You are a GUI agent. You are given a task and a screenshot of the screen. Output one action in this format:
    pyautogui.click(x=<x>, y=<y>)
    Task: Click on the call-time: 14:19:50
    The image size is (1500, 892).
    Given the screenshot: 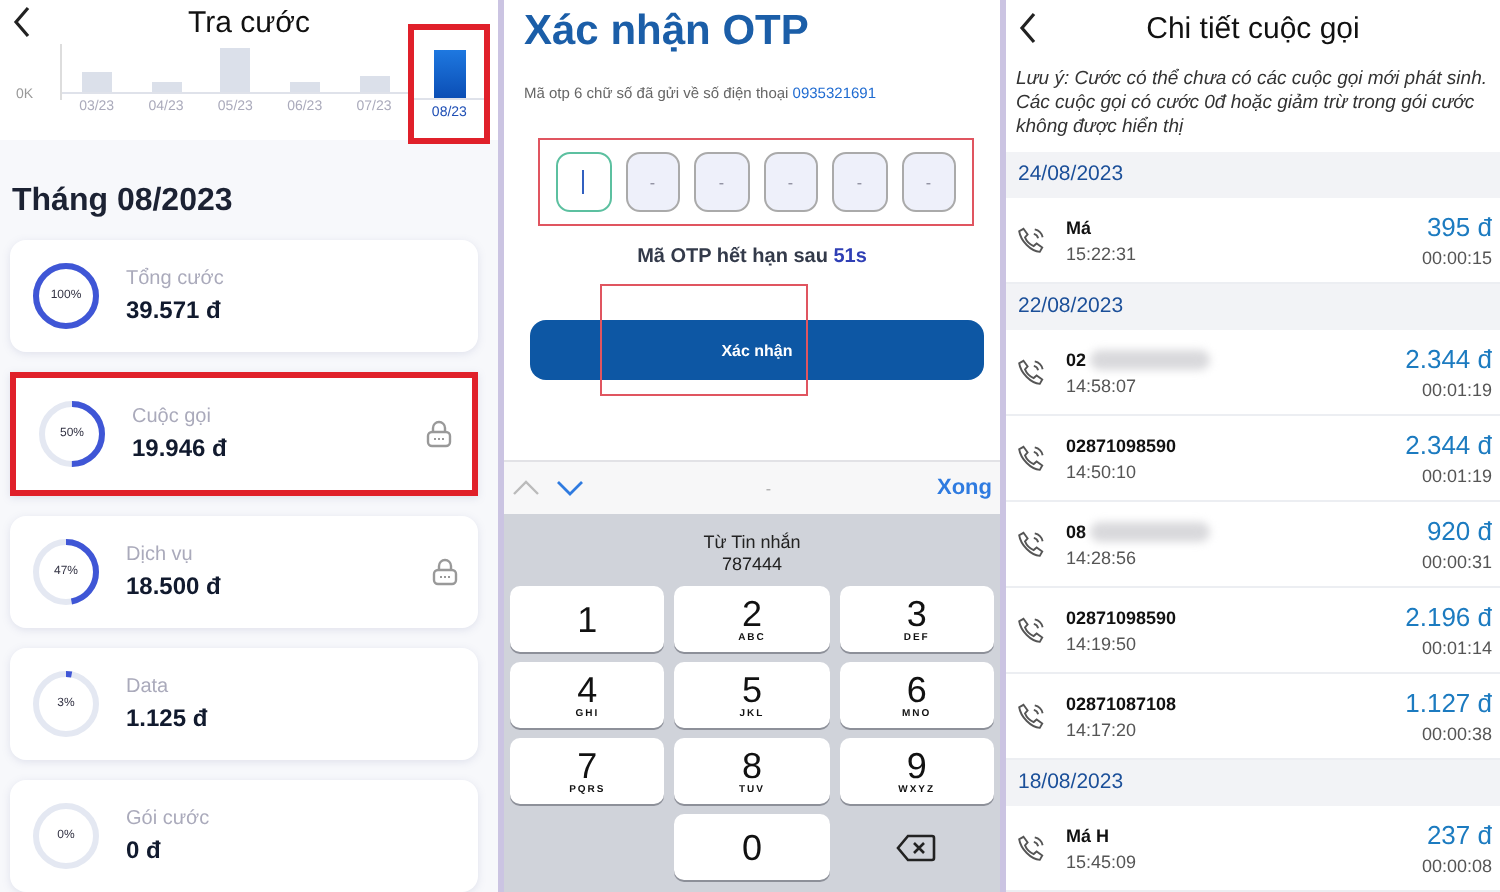 What is the action you would take?
    pyautogui.click(x=1102, y=643)
    